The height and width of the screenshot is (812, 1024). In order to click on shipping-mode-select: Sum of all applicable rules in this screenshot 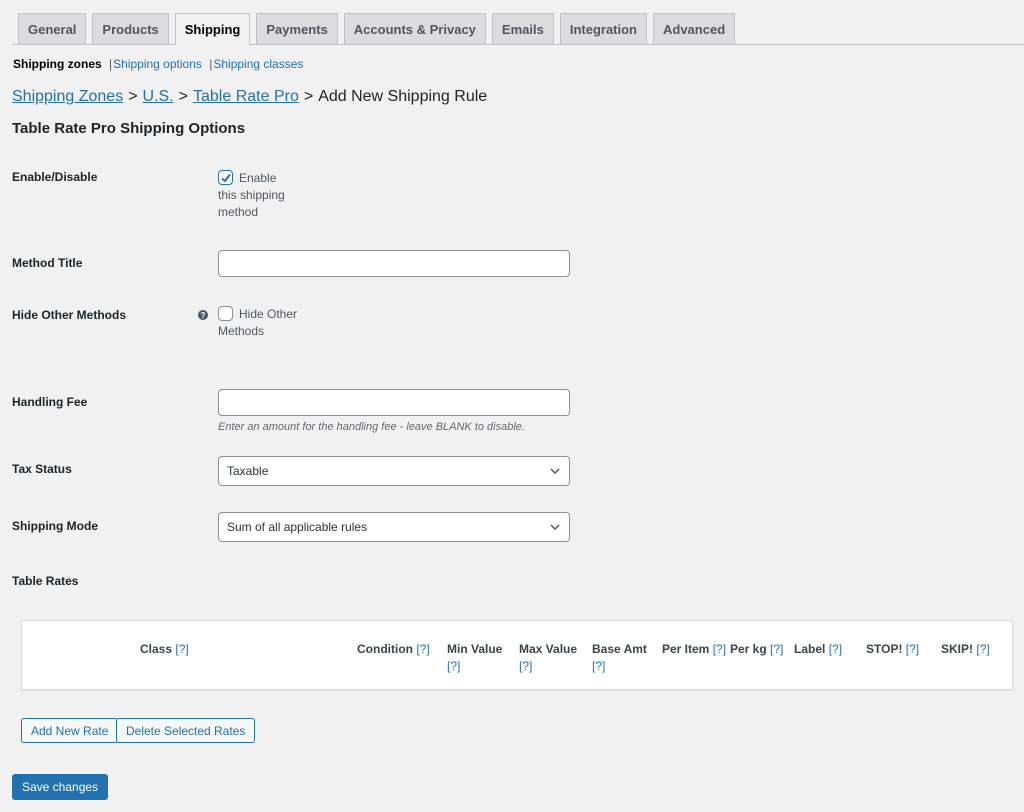, I will do `click(394, 527)`.